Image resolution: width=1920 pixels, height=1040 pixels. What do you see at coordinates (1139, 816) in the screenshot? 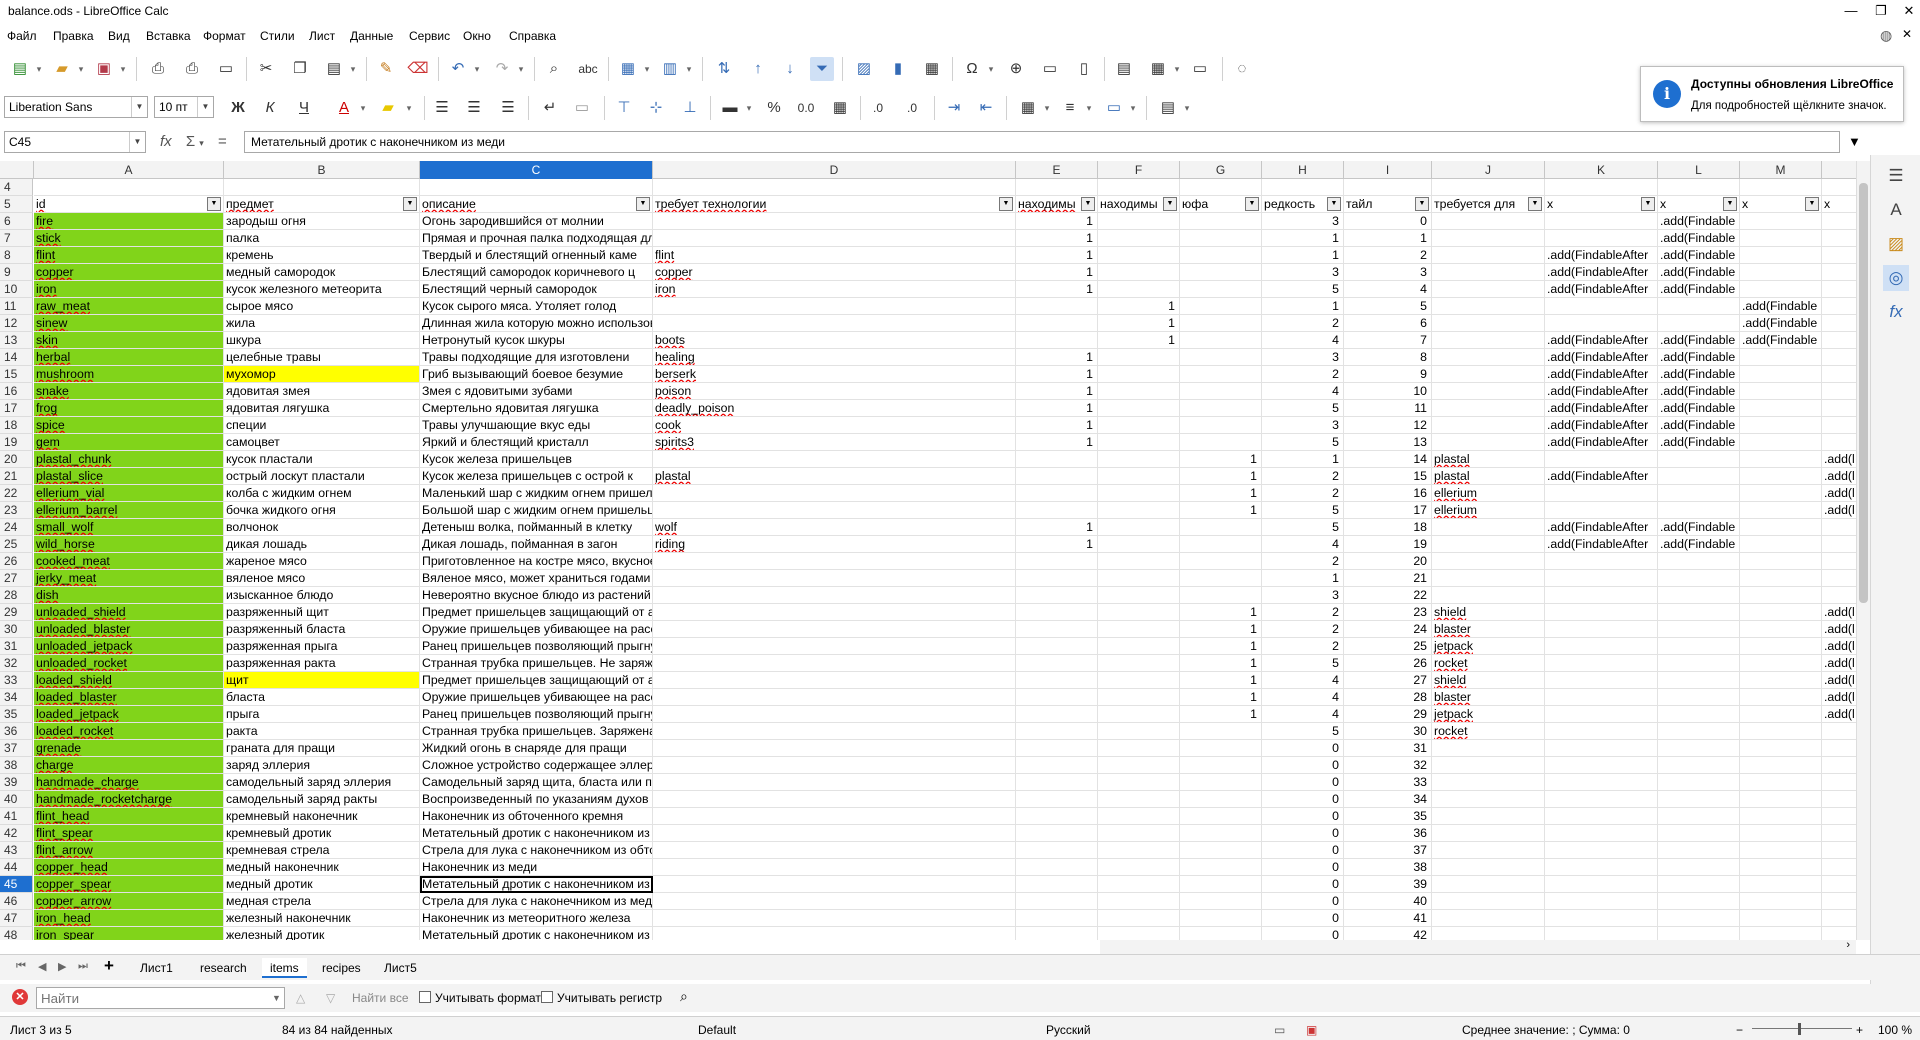
I see `cell-f41` at bounding box center [1139, 816].